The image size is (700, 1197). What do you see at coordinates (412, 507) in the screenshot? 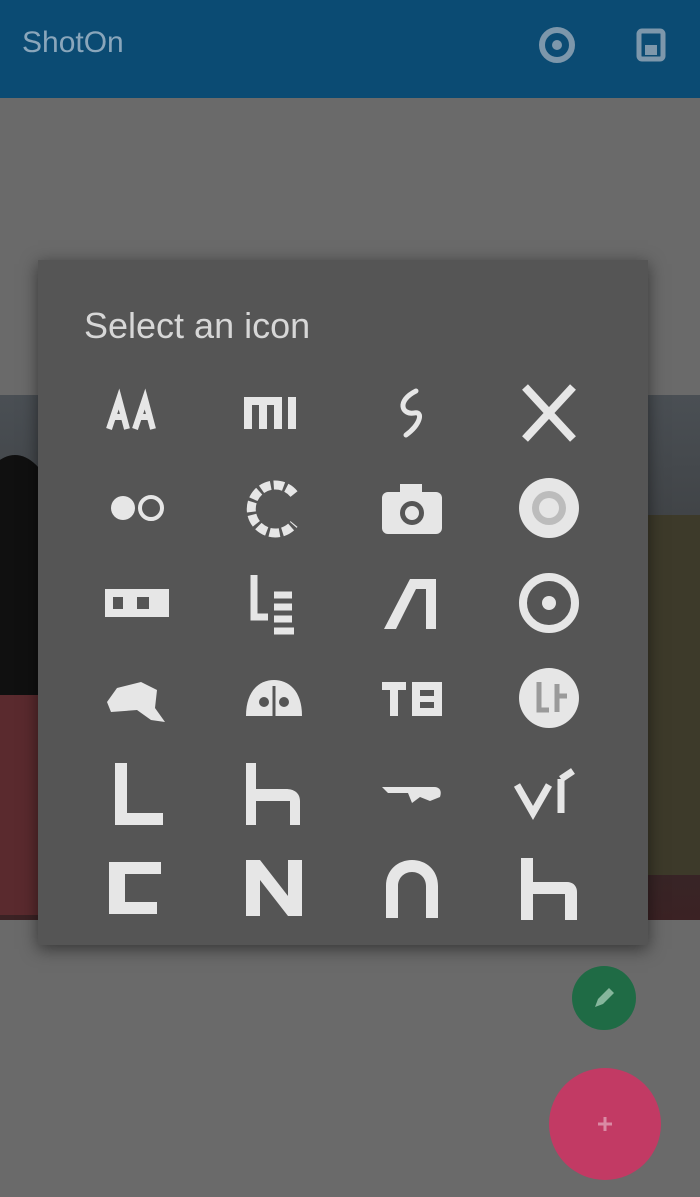
I see `camera-icon` at bounding box center [412, 507].